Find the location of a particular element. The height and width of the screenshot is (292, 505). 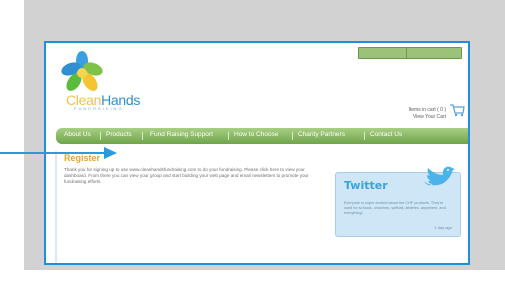

nav-item-contact-us: Contact Us is located at coordinates (386, 134).